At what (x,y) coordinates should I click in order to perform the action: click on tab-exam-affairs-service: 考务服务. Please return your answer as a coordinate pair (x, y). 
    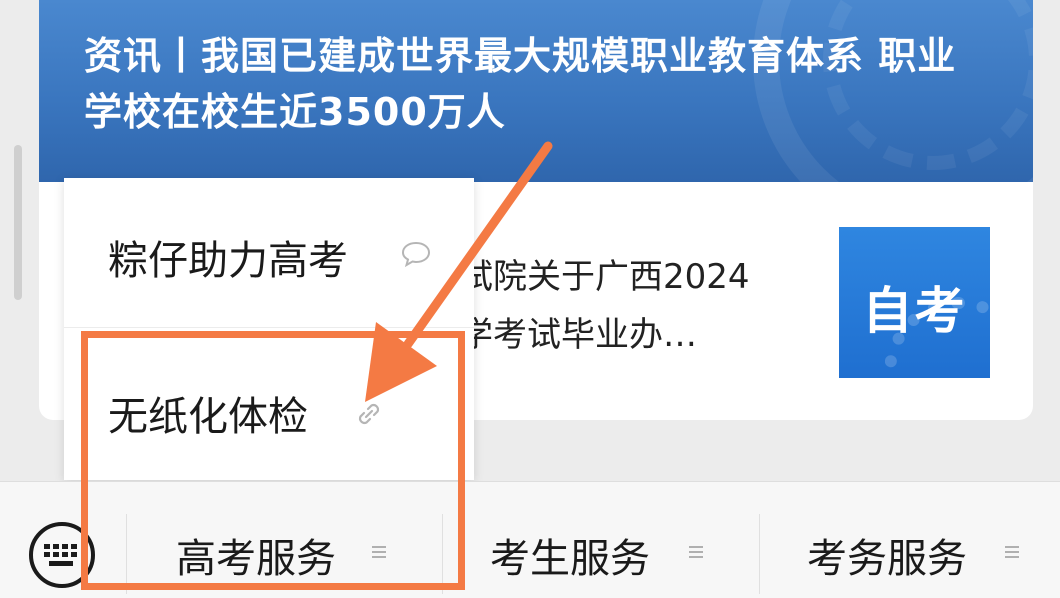
    Looking at the image, I should click on (909, 554).